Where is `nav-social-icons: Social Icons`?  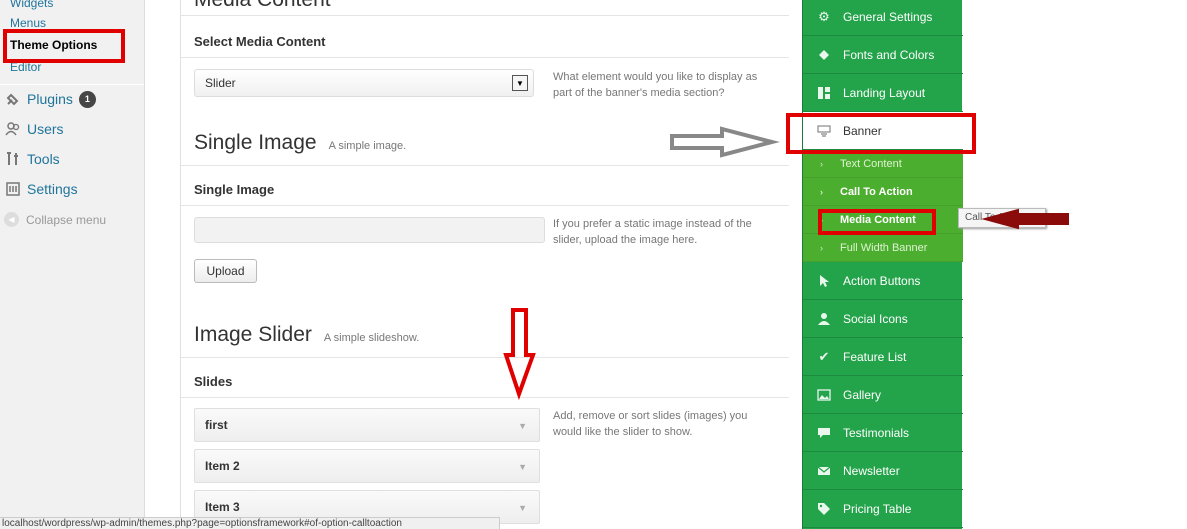 nav-social-icons: Social Icons is located at coordinates (883, 319).